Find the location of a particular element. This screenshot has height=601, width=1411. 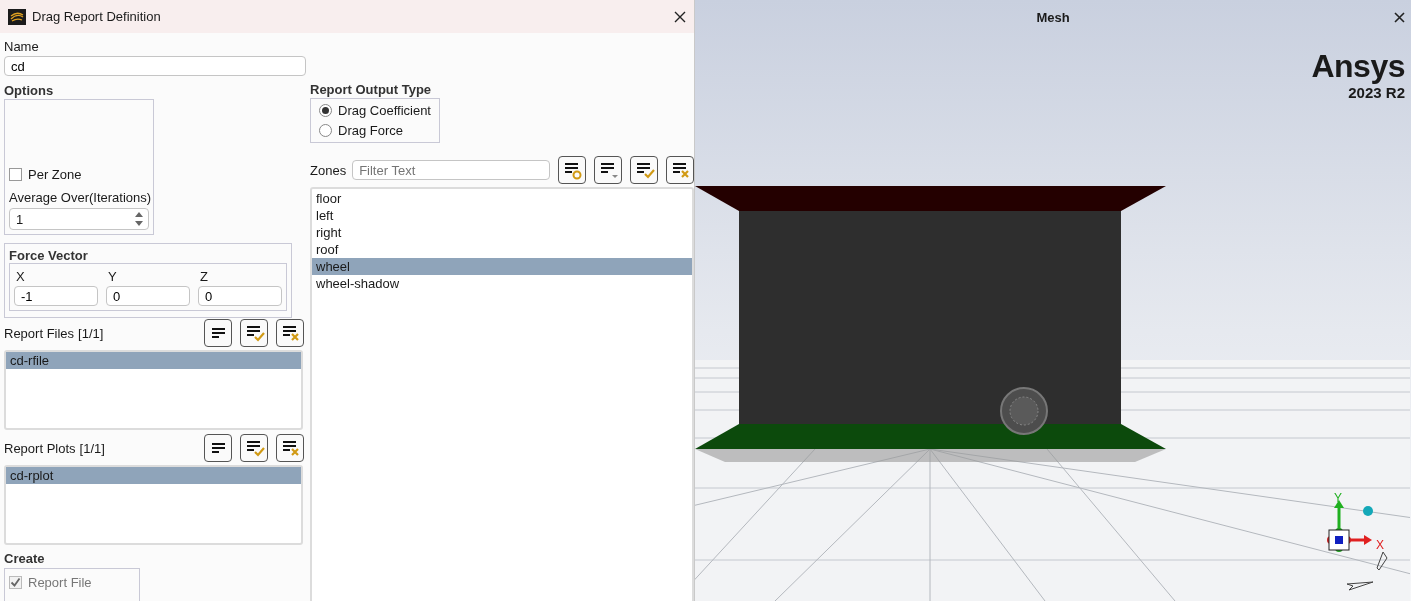

list-item: wheel is located at coordinates (502, 266).